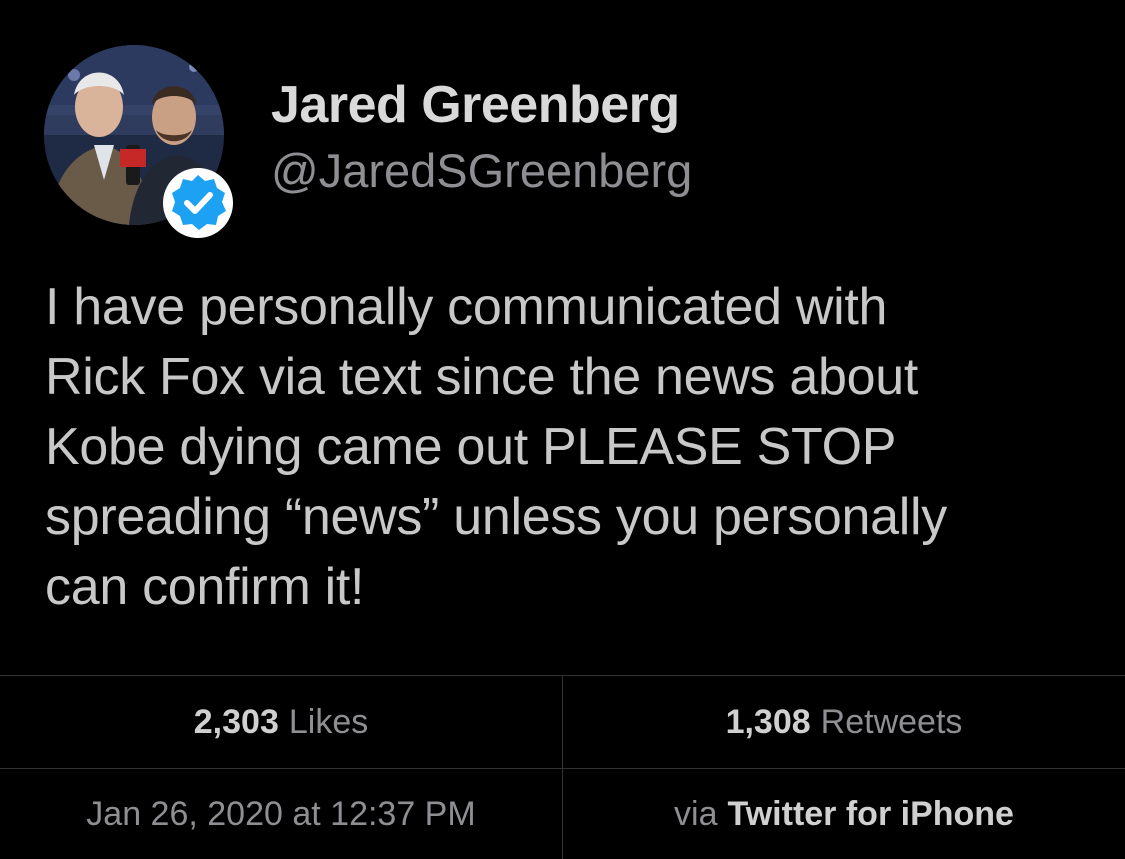 The image size is (1125, 859). What do you see at coordinates (236, 721) in the screenshot?
I see `likes-count: 2,303` at bounding box center [236, 721].